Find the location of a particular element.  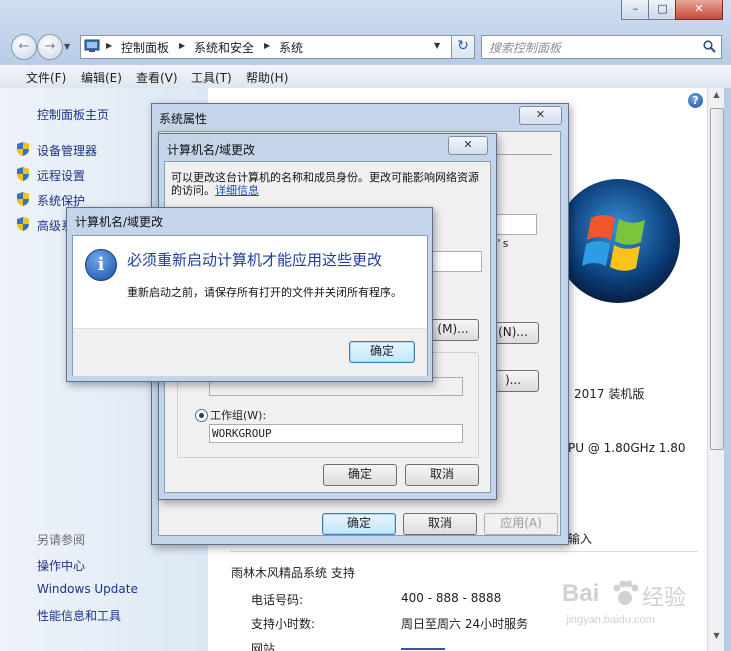

close-button: ✕ is located at coordinates (699, 10).